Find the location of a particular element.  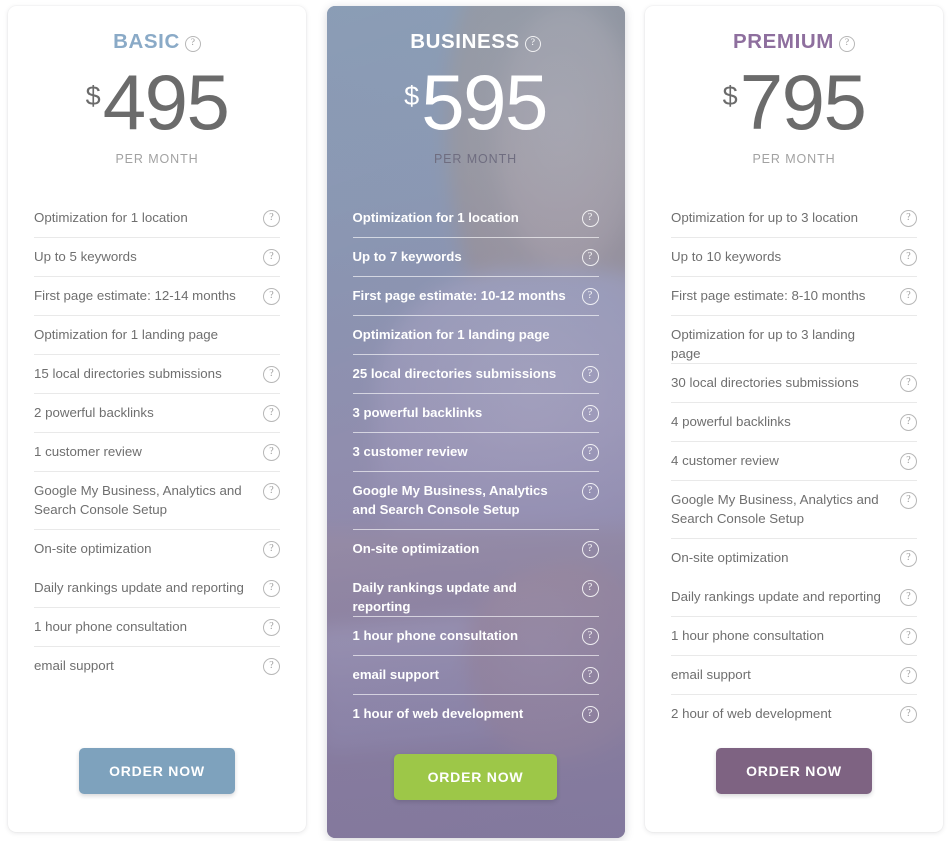

card-header-premium: PREMIUM ? $ 795 PER MONTH is located at coordinates (794, 86).